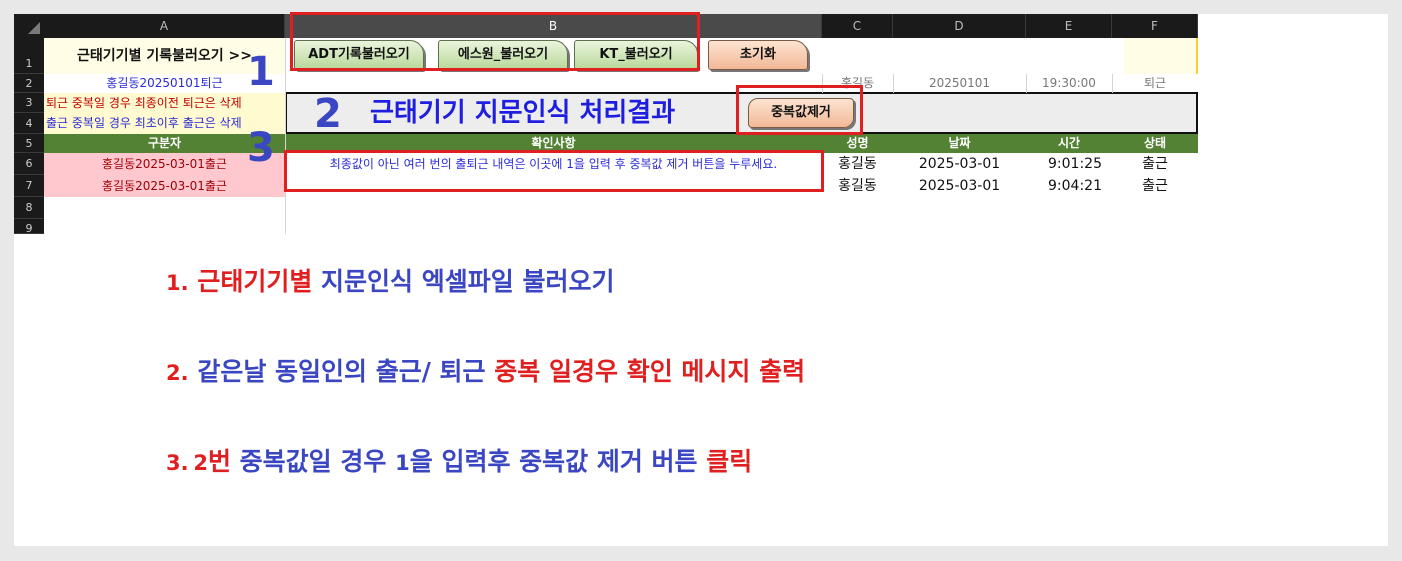 Image resolution: width=1402 pixels, height=561 pixels. I want to click on f2-cell: 퇴근, so click(1155, 83).